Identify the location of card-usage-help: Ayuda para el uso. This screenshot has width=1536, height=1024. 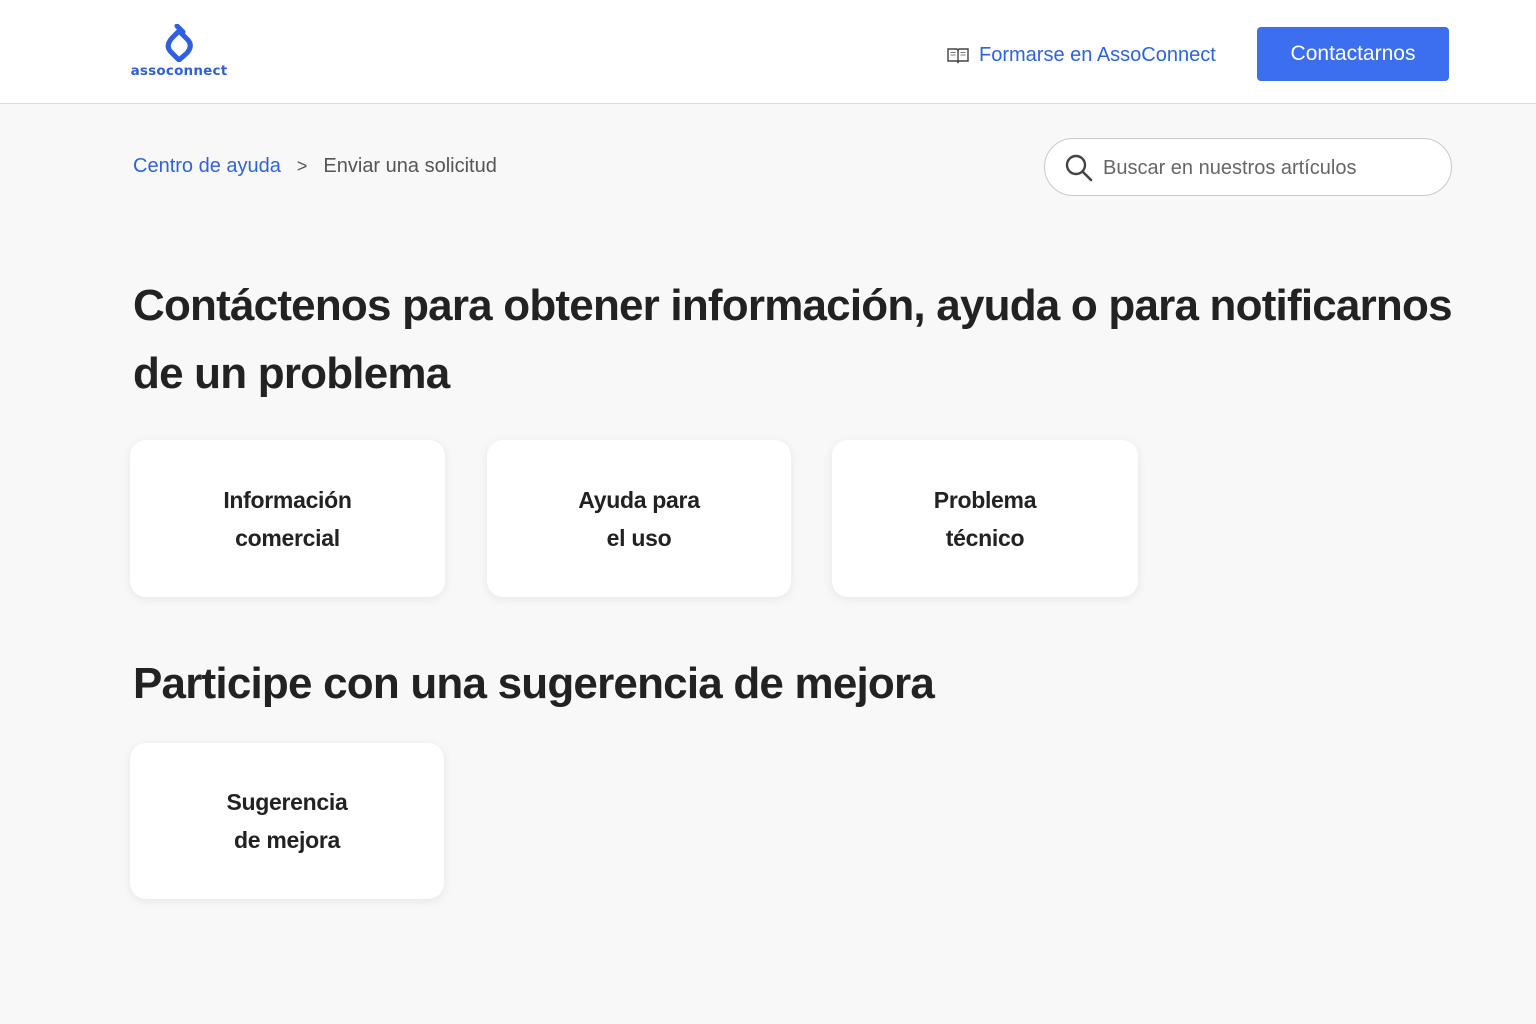
(639, 518).